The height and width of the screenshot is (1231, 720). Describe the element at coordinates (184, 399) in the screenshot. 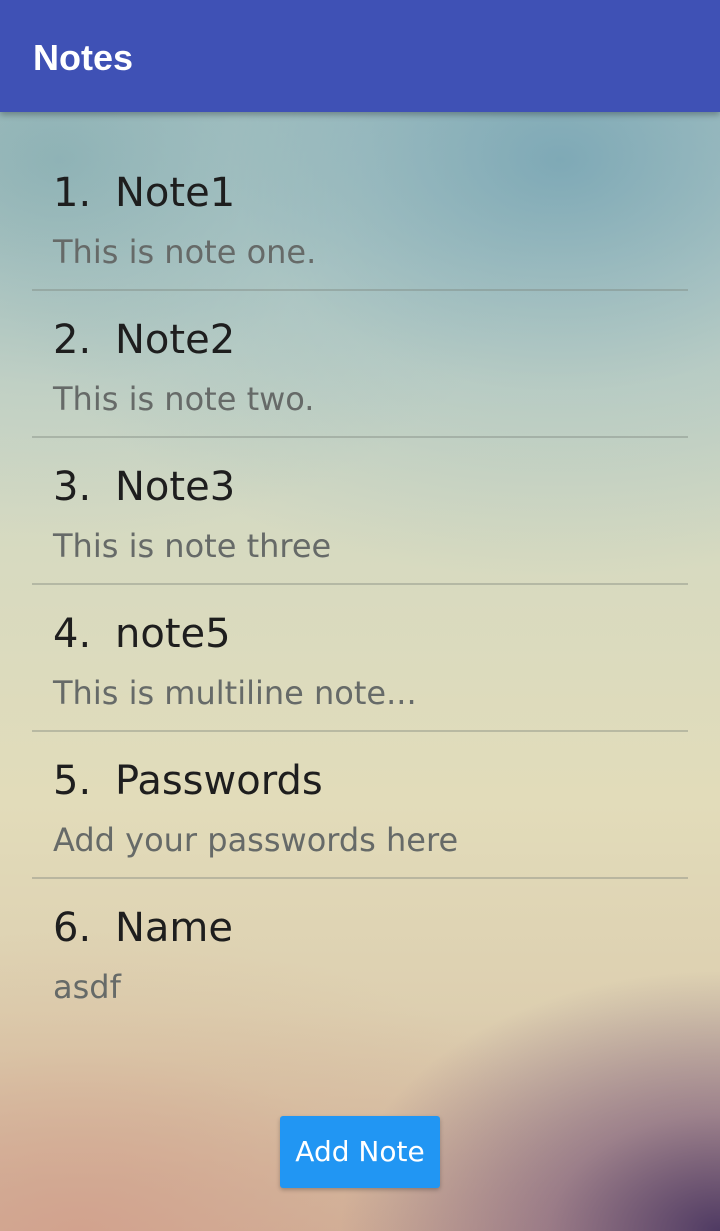

I see `note-preview: This is note two.` at that location.